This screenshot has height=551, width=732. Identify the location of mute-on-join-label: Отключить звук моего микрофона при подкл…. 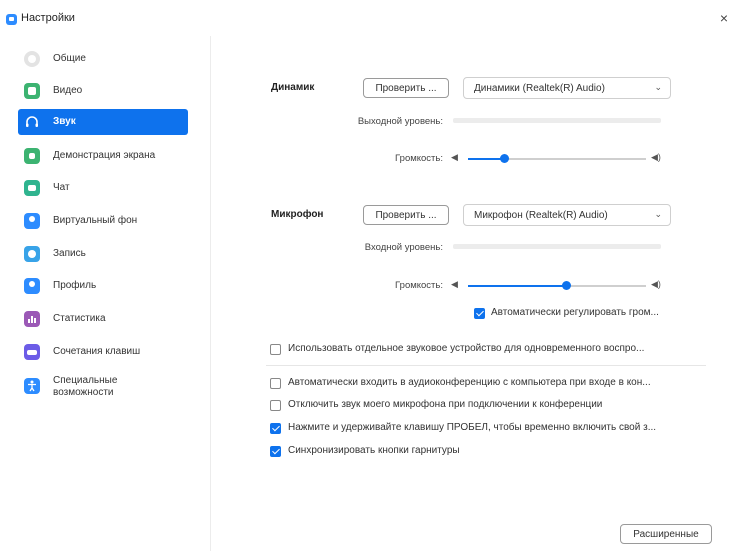
(445, 404).